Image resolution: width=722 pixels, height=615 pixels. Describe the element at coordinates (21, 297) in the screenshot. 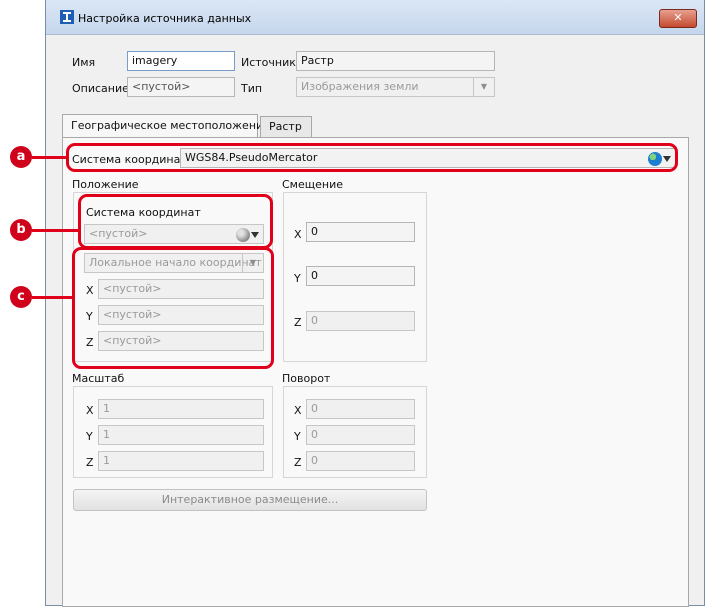

I see `callout-c: c` at that location.